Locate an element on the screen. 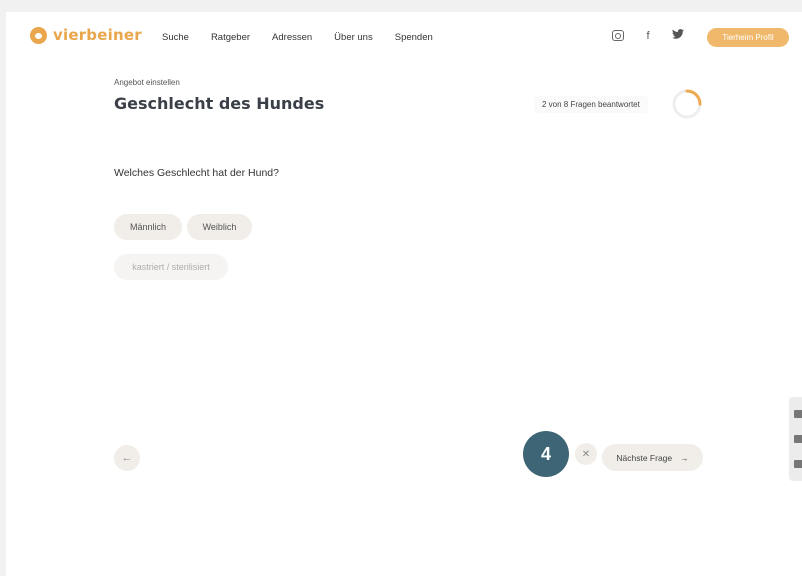  option-weiblich: Weiblich is located at coordinates (219, 227).